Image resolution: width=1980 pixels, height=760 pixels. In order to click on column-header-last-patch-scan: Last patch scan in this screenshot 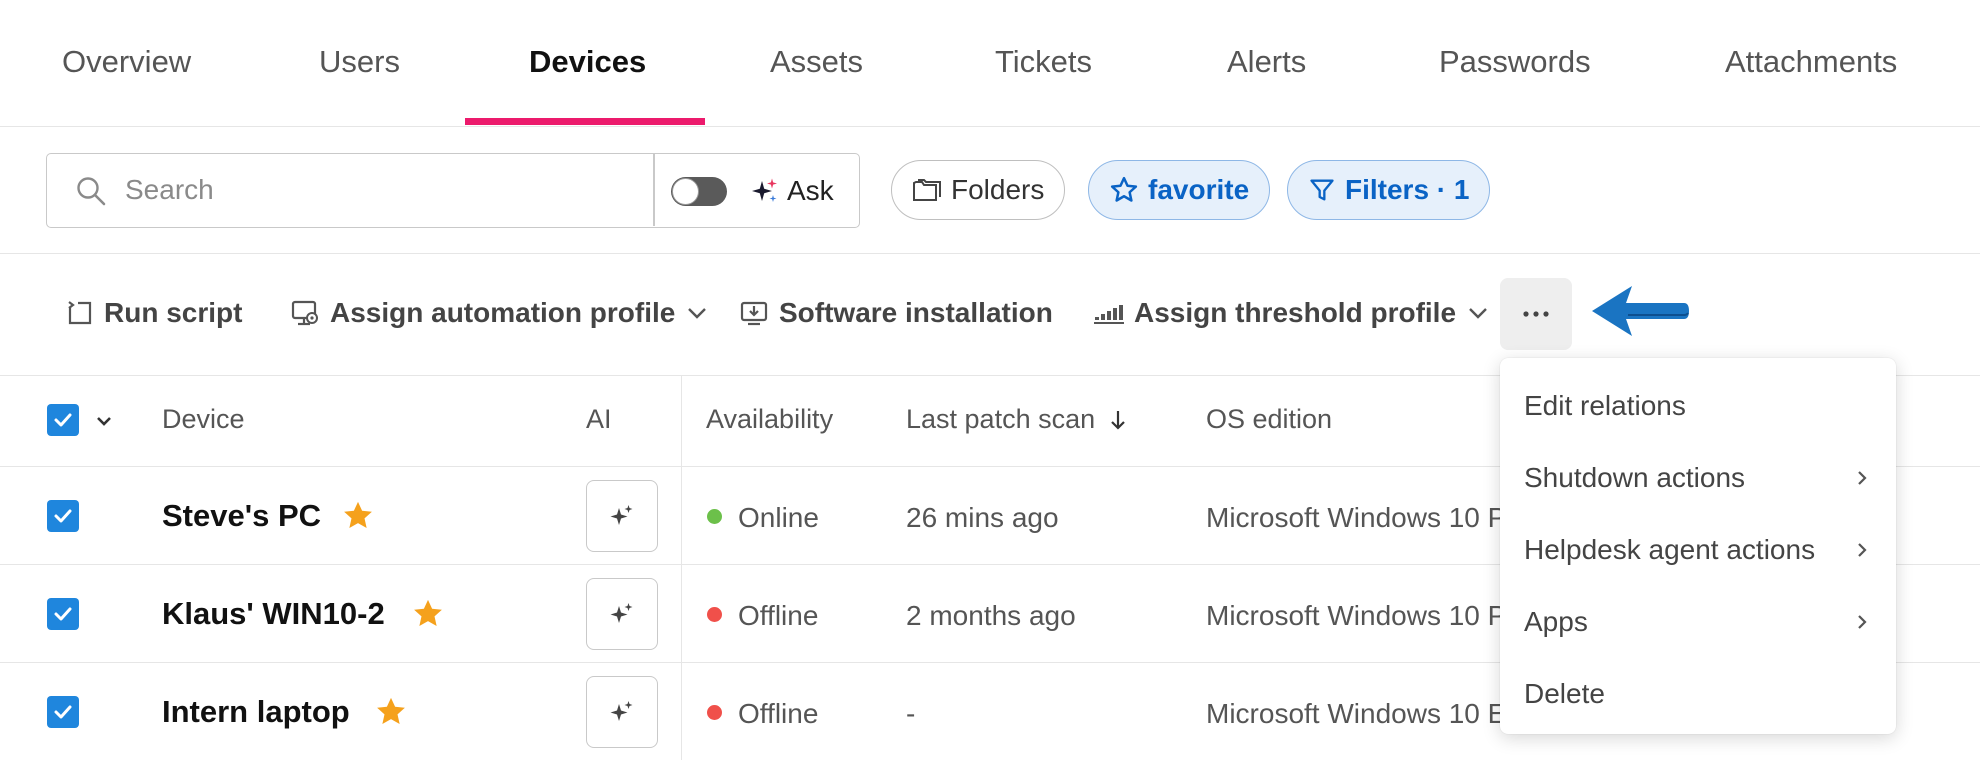, I will do `click(1016, 419)`.